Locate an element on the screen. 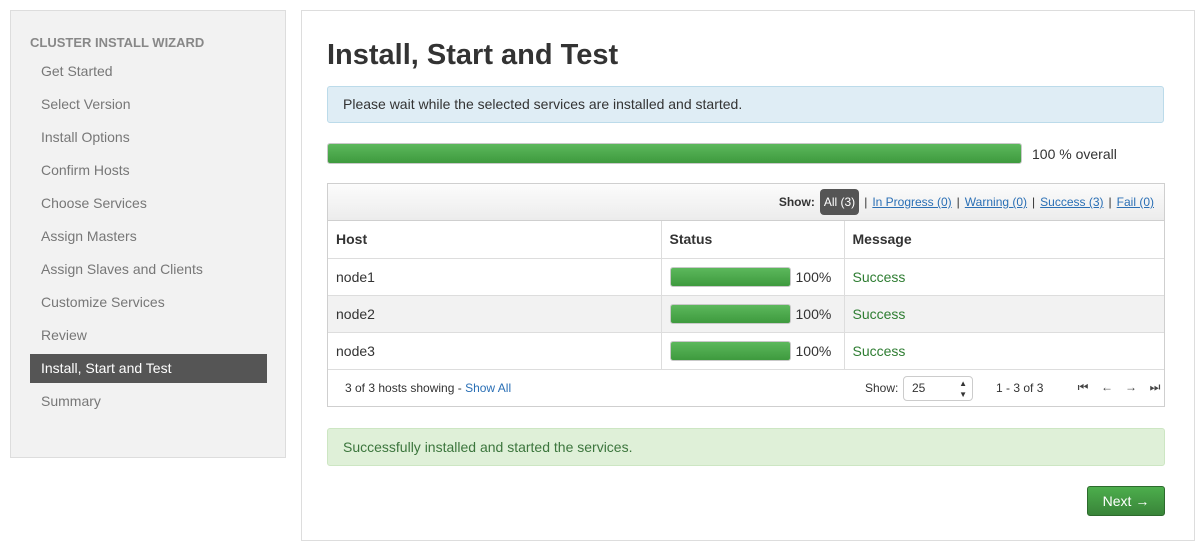  sidebar-item-customize-services: Customize Services is located at coordinates (148, 302).